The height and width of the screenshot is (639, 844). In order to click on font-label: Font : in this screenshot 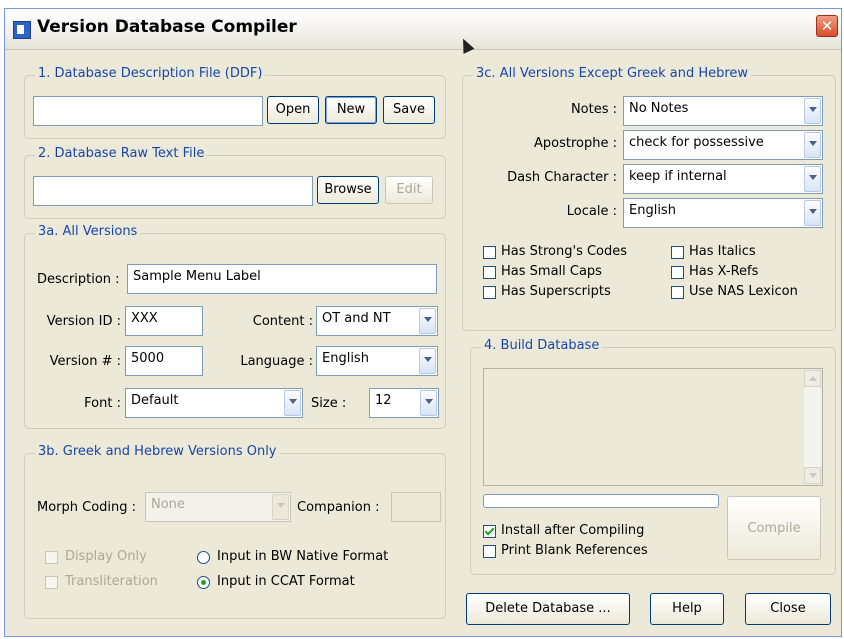, I will do `click(102, 403)`.